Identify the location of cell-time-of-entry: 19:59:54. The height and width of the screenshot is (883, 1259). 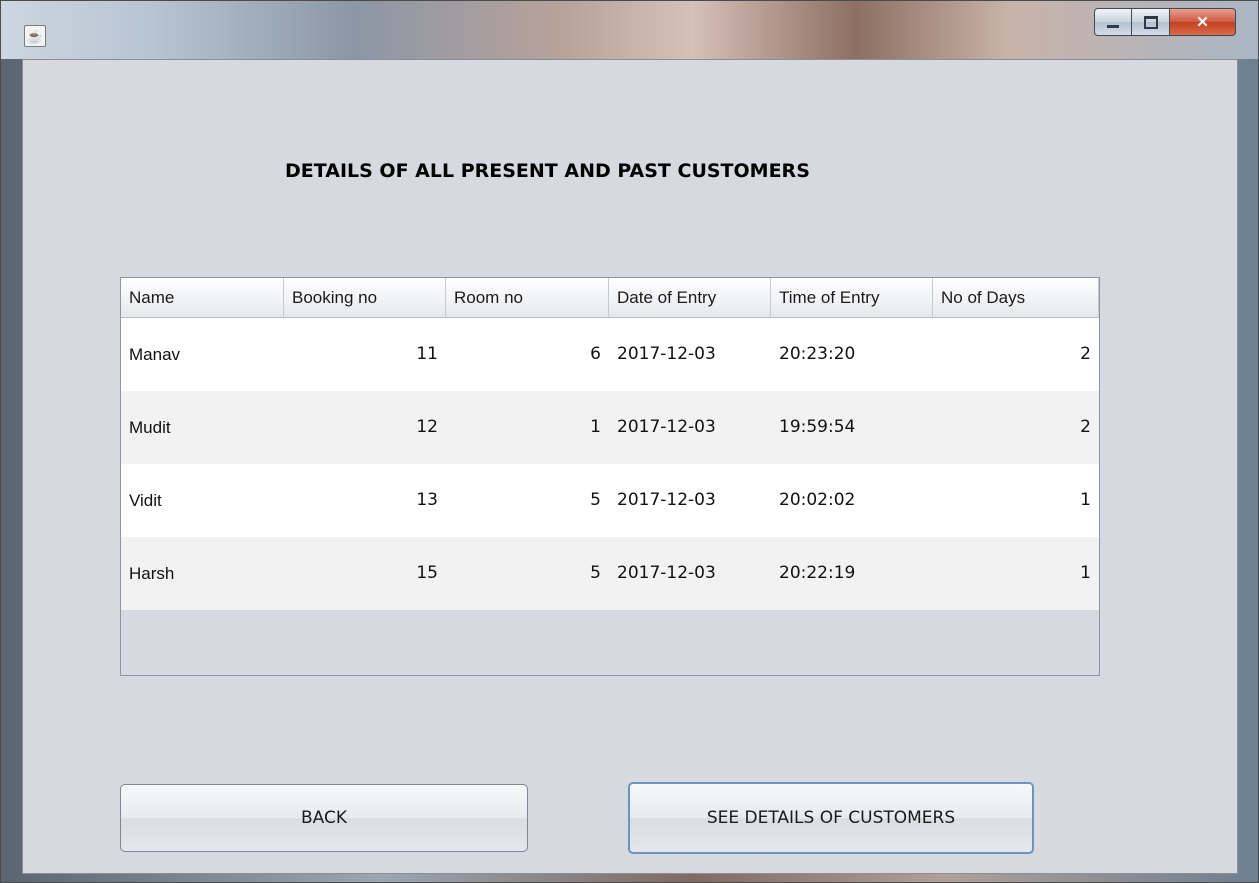
(817, 427).